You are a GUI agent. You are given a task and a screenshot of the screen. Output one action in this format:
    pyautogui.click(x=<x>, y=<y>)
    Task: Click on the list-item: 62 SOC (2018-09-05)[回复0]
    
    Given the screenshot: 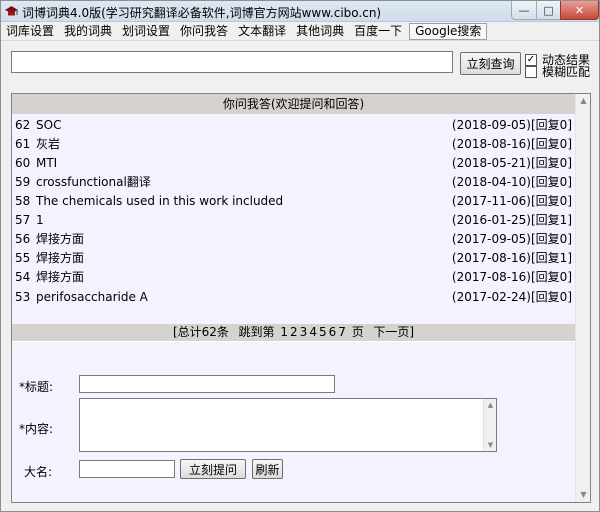 What is the action you would take?
    pyautogui.click(x=293, y=125)
    